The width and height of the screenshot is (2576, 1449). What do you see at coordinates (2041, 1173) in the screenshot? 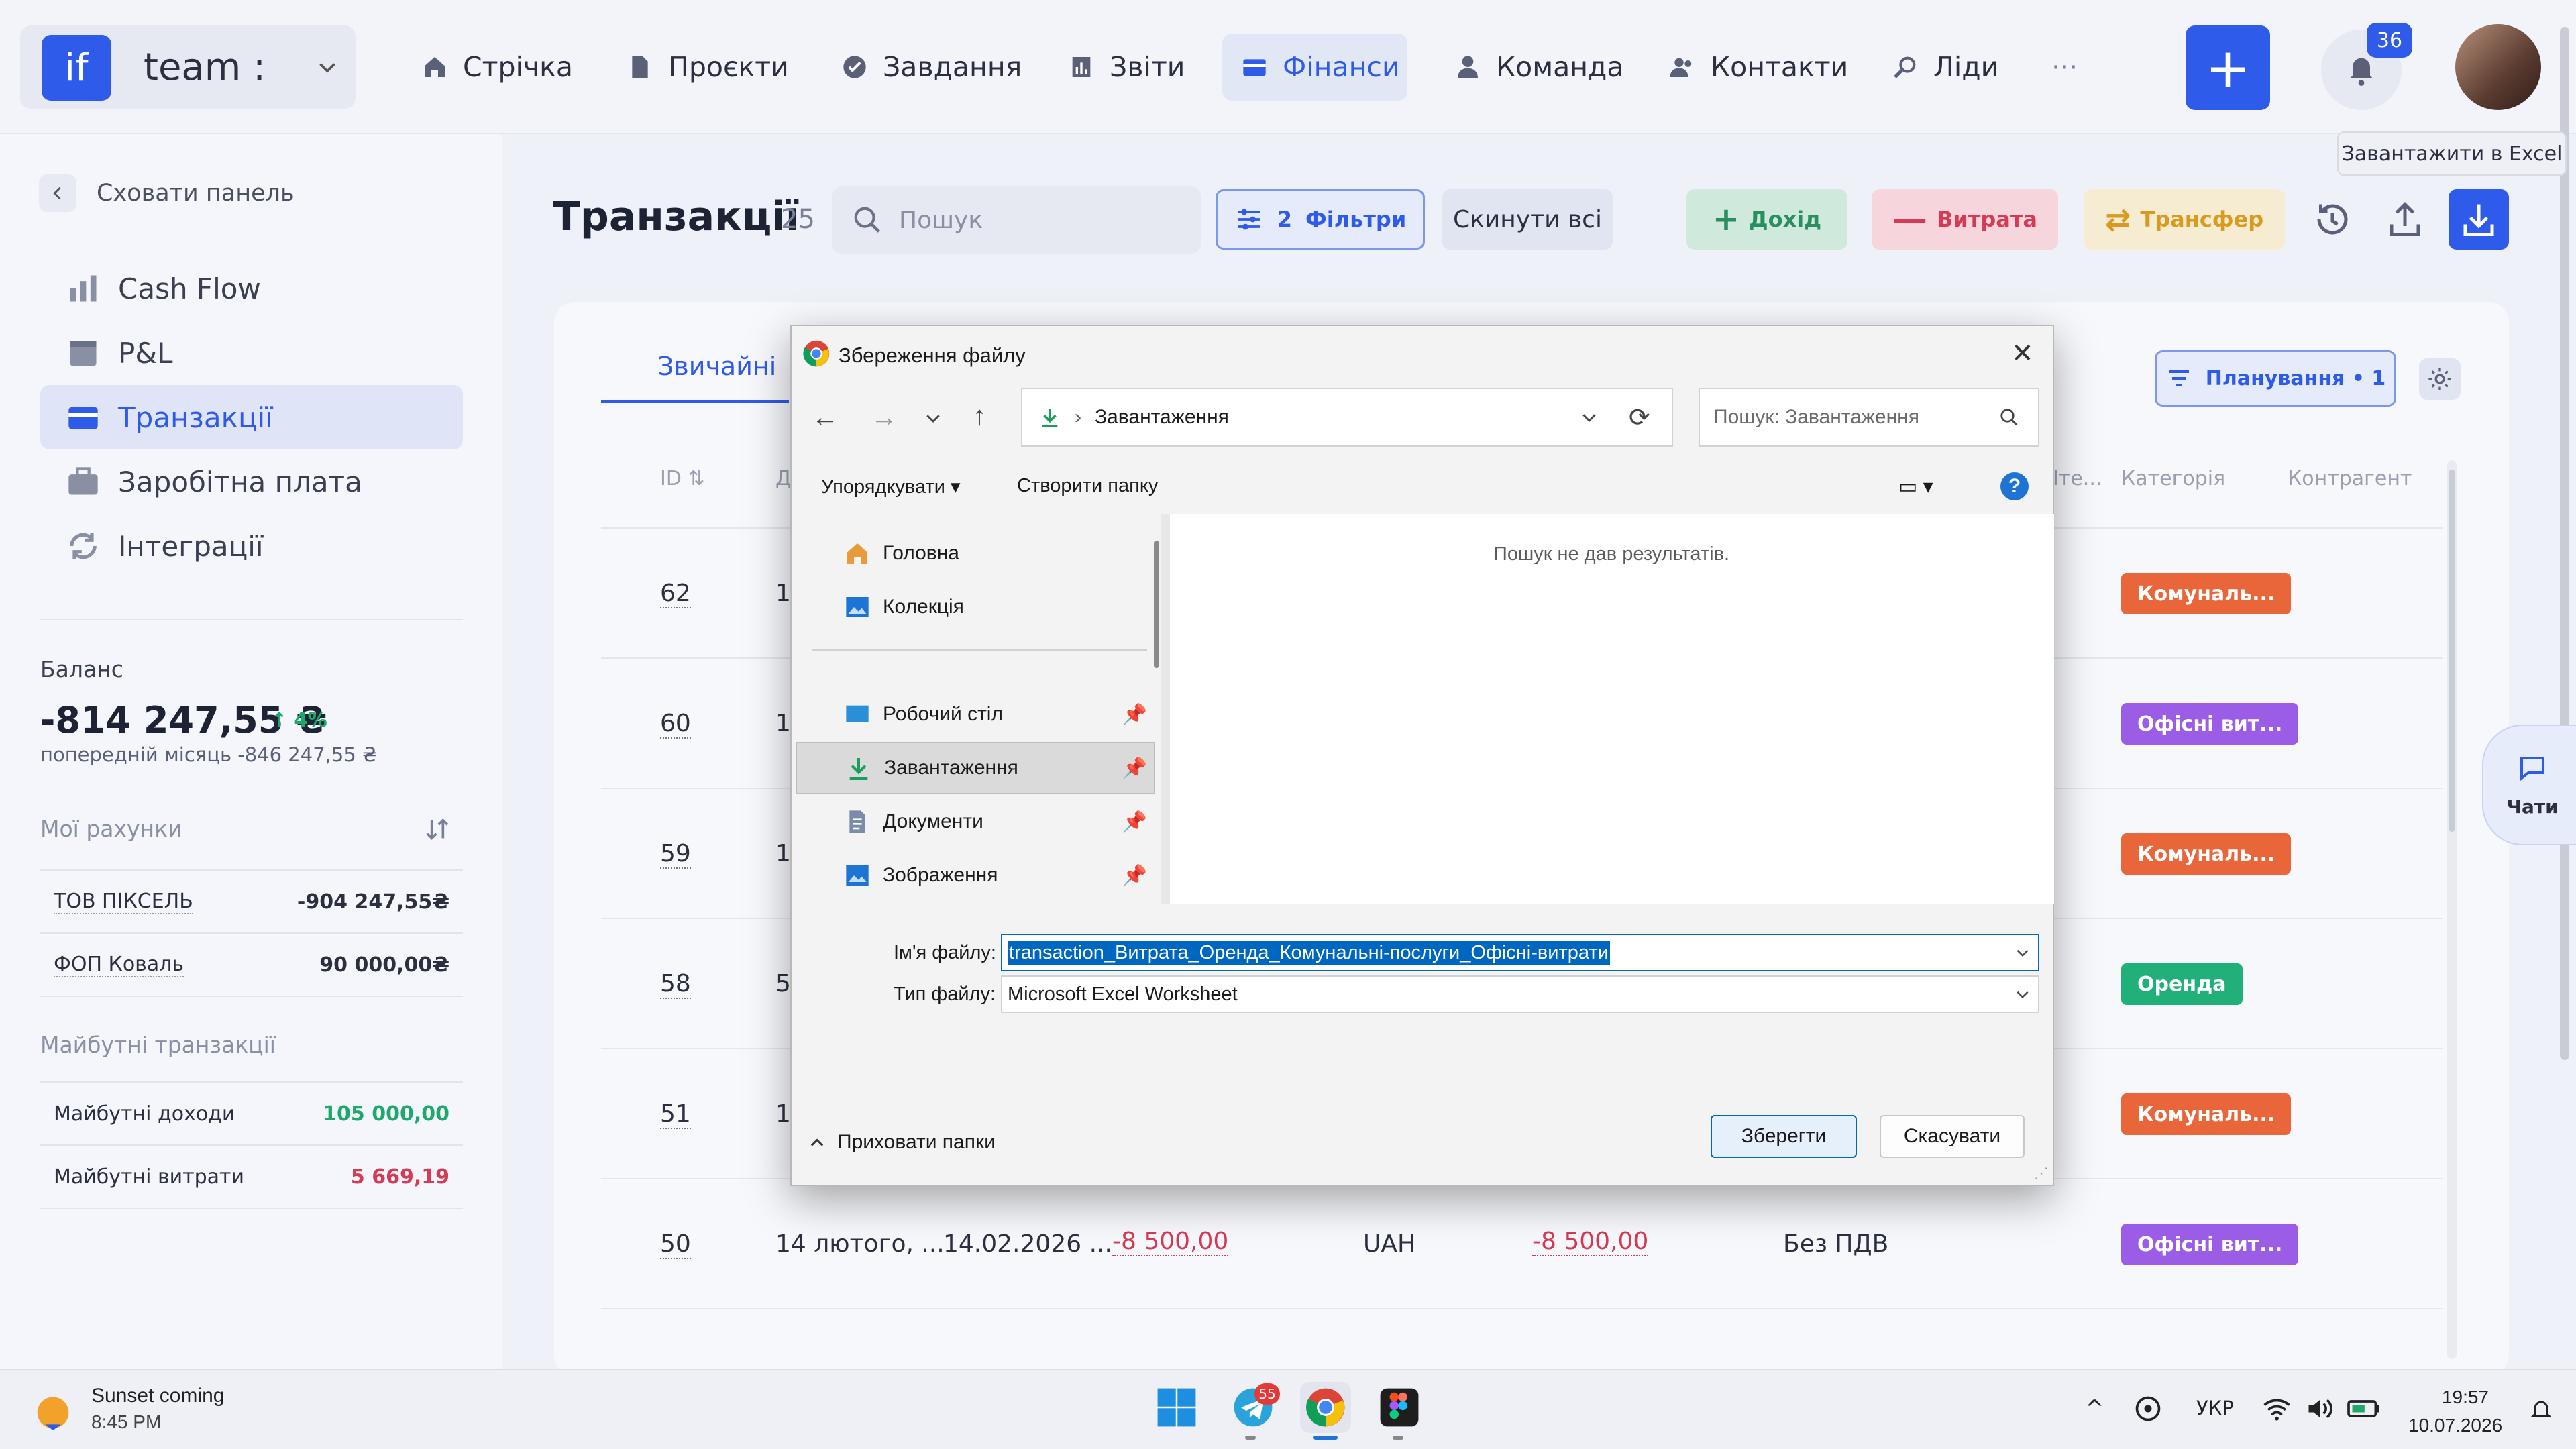
I see `resize-grip-icon: ⋰` at bounding box center [2041, 1173].